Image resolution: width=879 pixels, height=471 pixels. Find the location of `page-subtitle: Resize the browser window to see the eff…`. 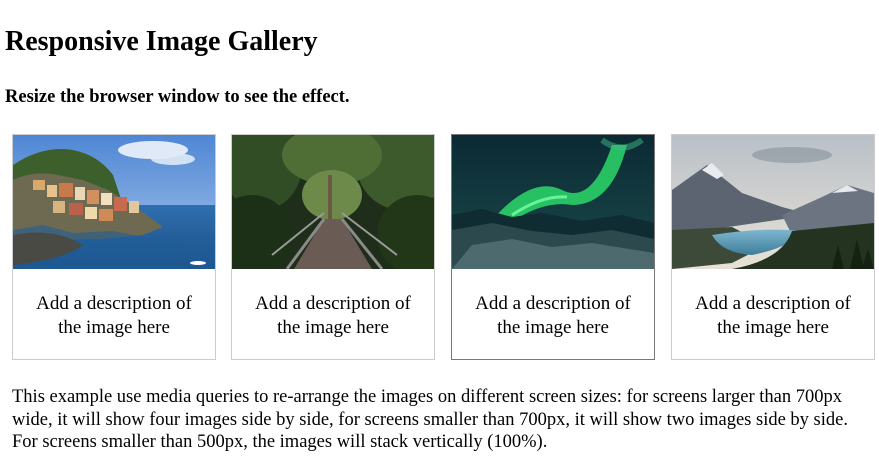

page-subtitle: Resize the browser window to see the eff… is located at coordinates (177, 97).